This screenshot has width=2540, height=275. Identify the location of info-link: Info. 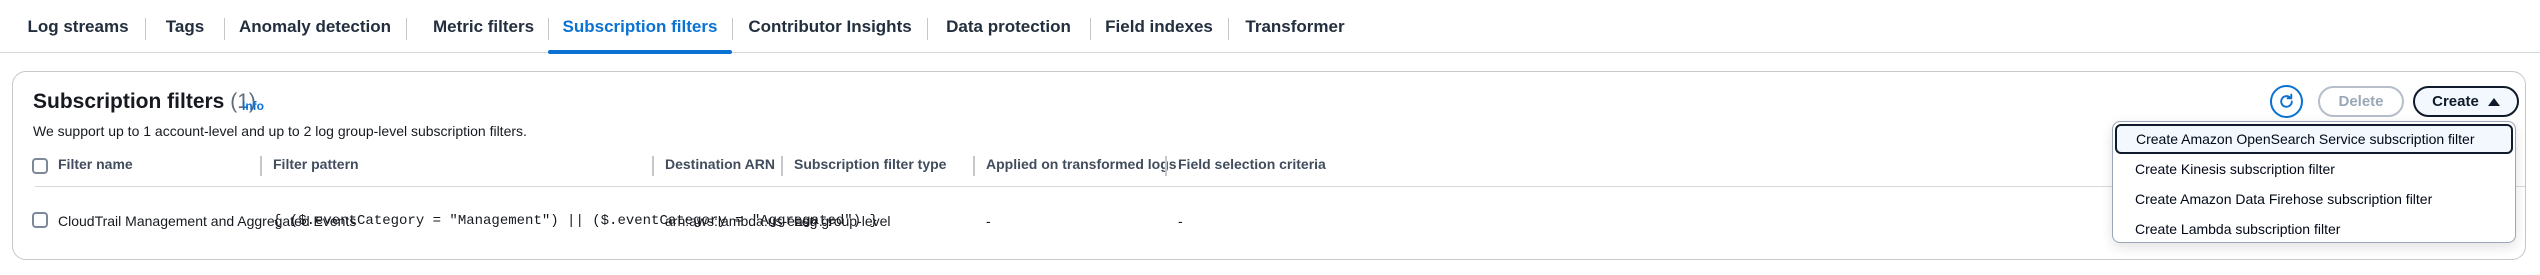
(253, 106).